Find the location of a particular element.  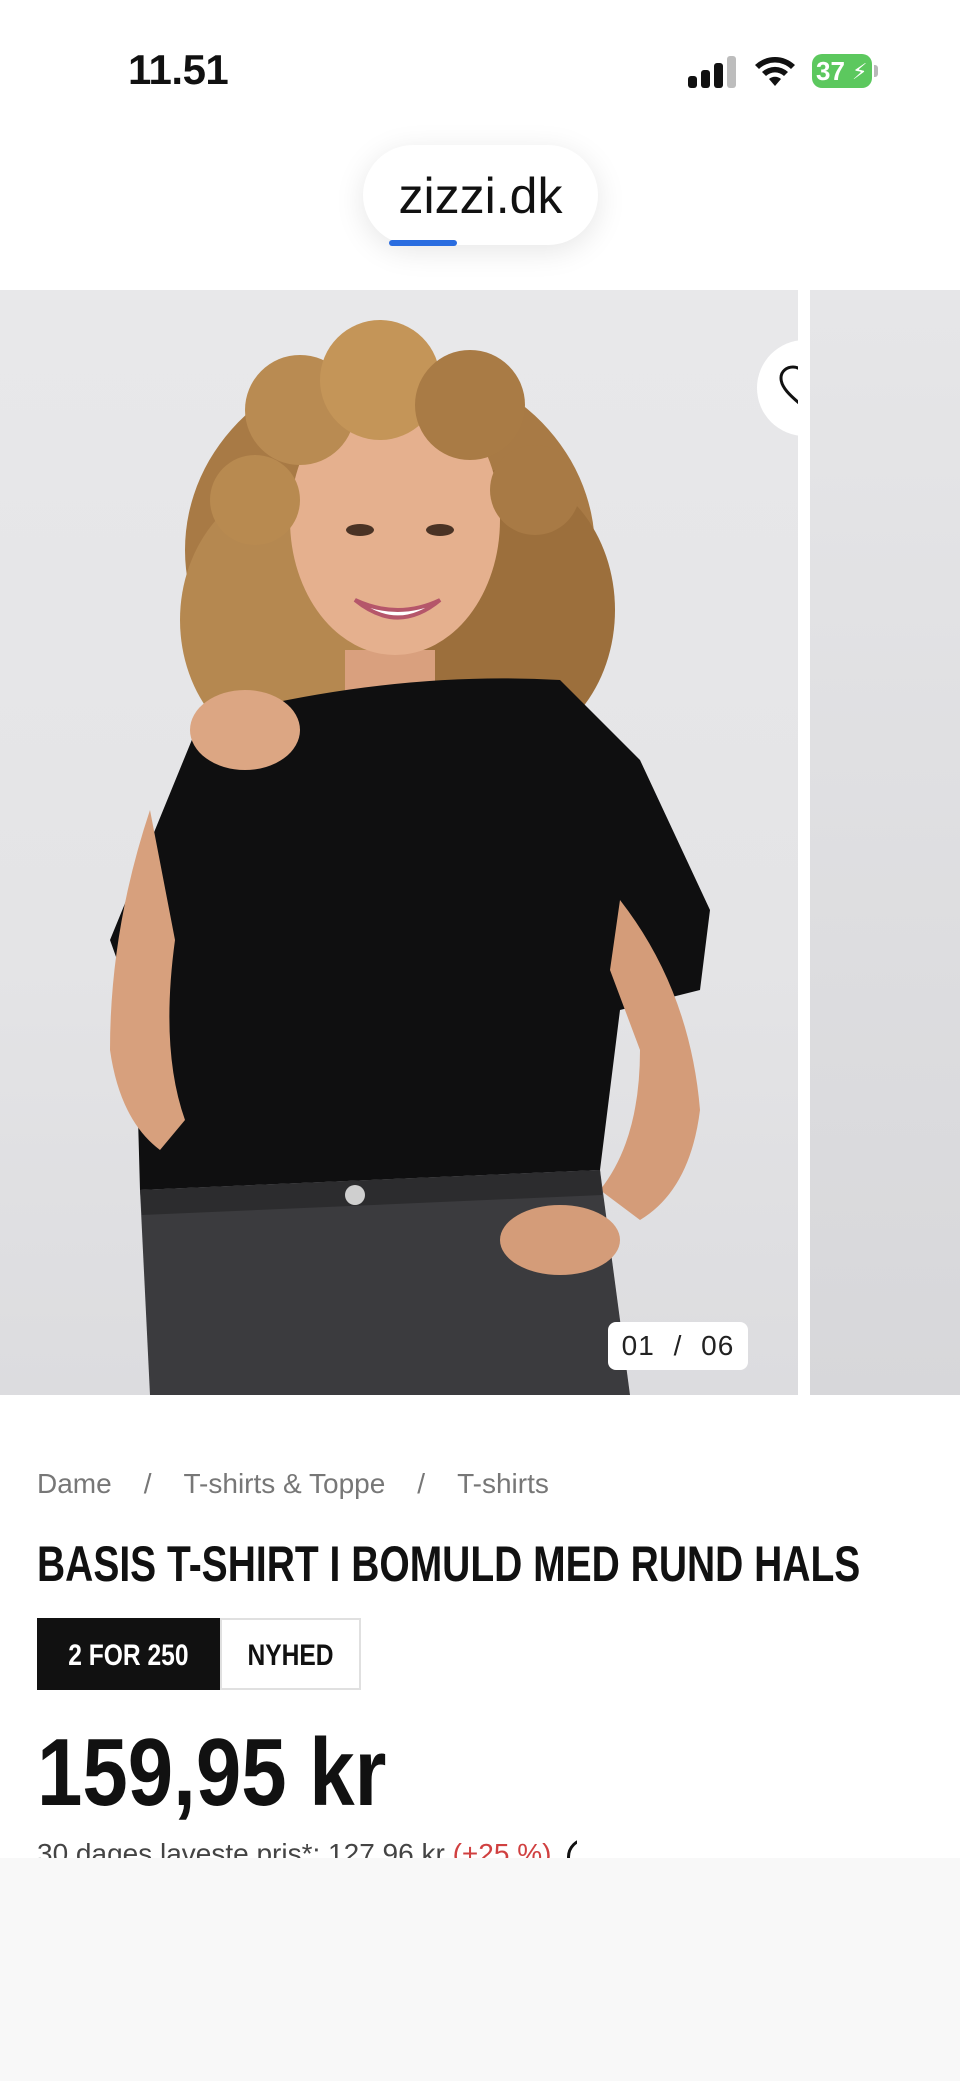

page-loading-area is located at coordinates (480, 1969).